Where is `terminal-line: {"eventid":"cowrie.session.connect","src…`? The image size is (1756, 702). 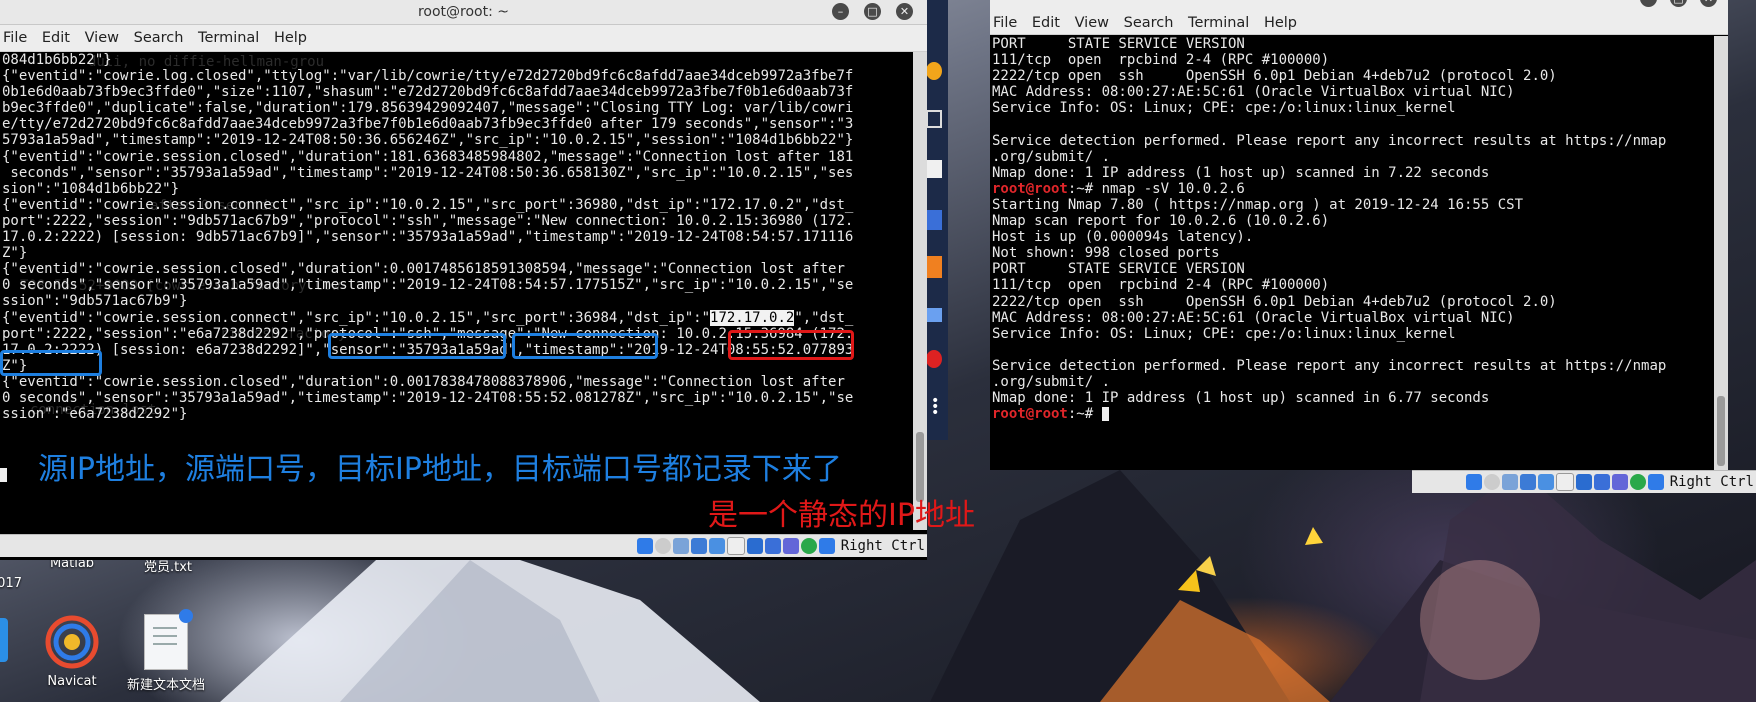
terminal-line: {"eventid":"cowrie.session.connect","src… is located at coordinates (428, 204).